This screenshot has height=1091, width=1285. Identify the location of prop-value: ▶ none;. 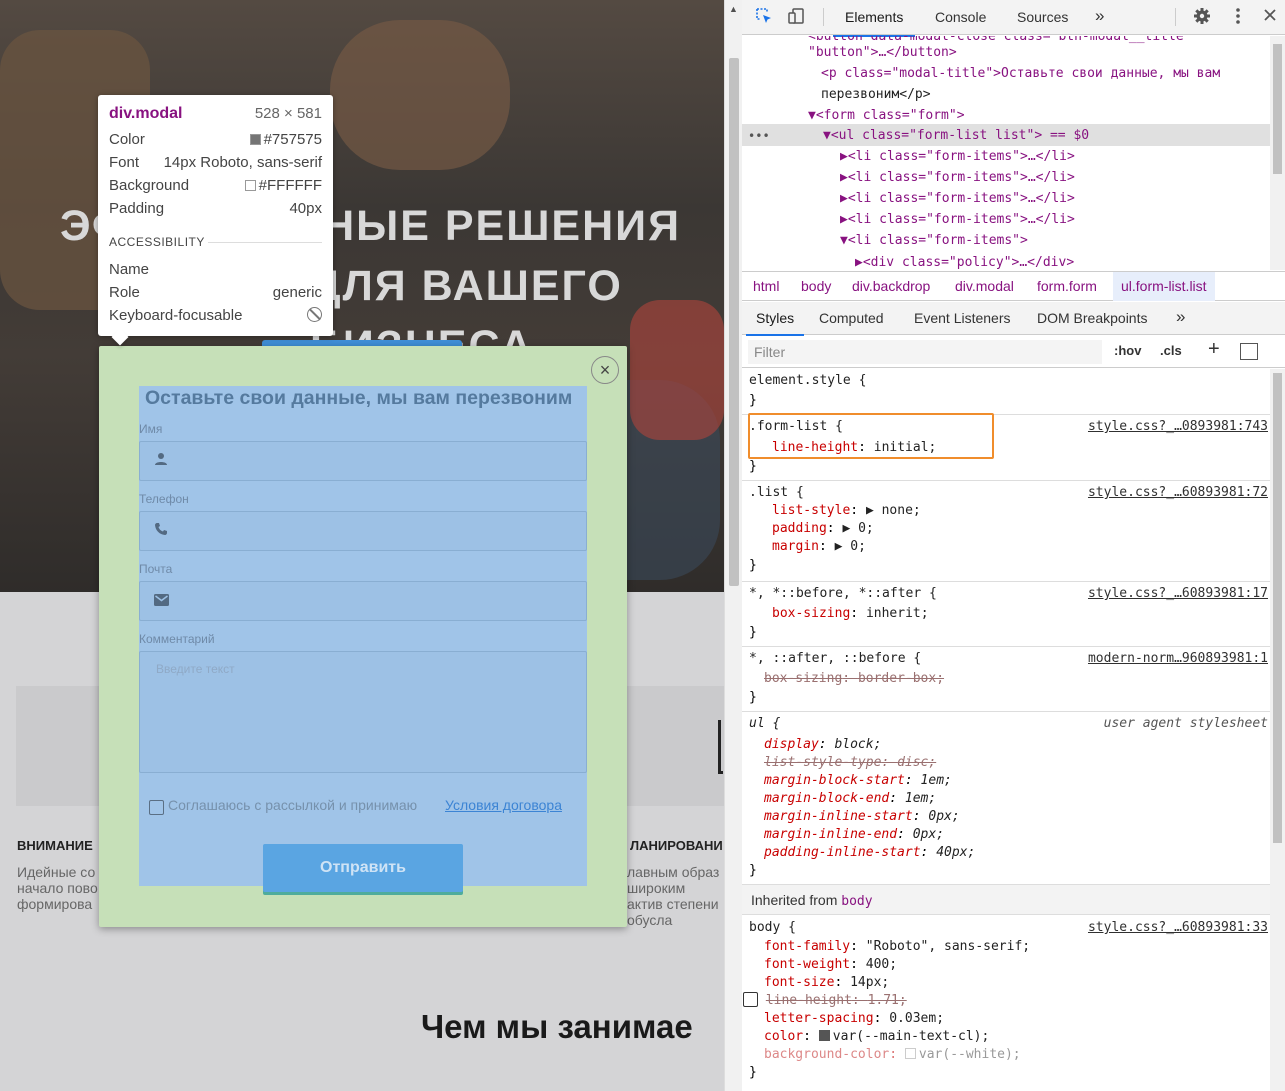
(893, 510).